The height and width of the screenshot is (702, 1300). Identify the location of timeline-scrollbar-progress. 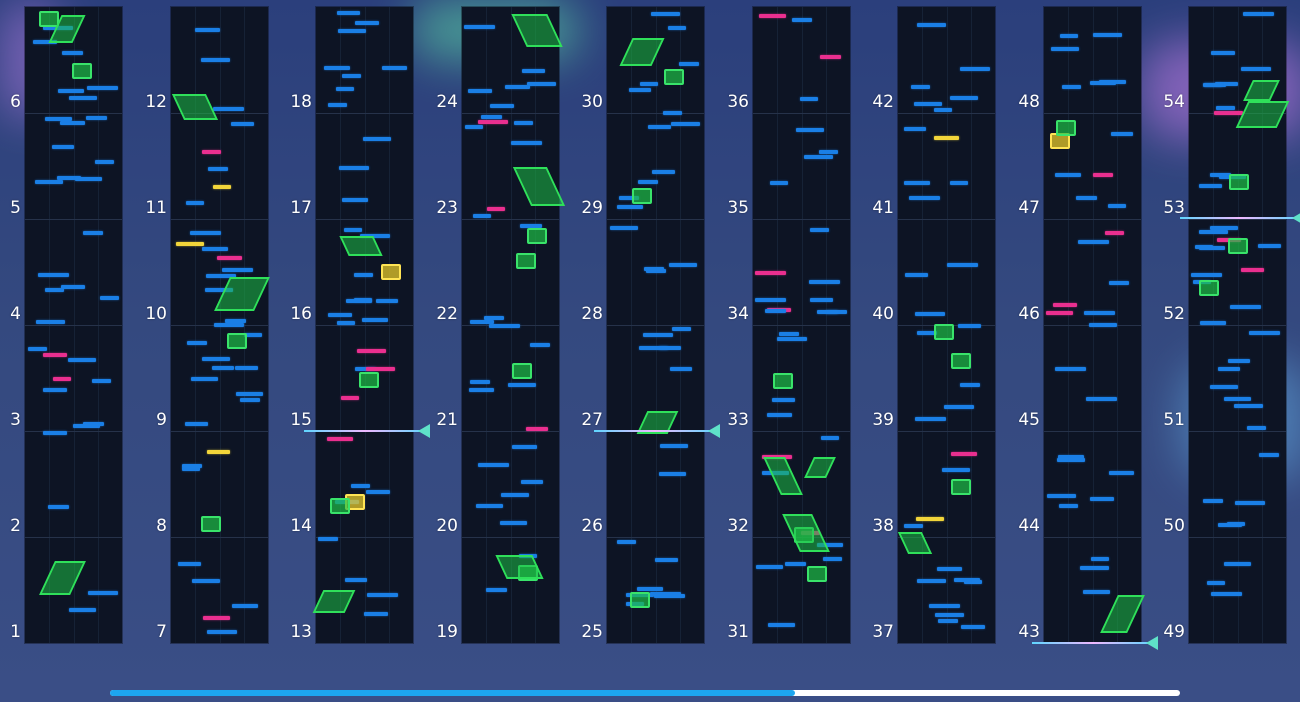
(452, 693).